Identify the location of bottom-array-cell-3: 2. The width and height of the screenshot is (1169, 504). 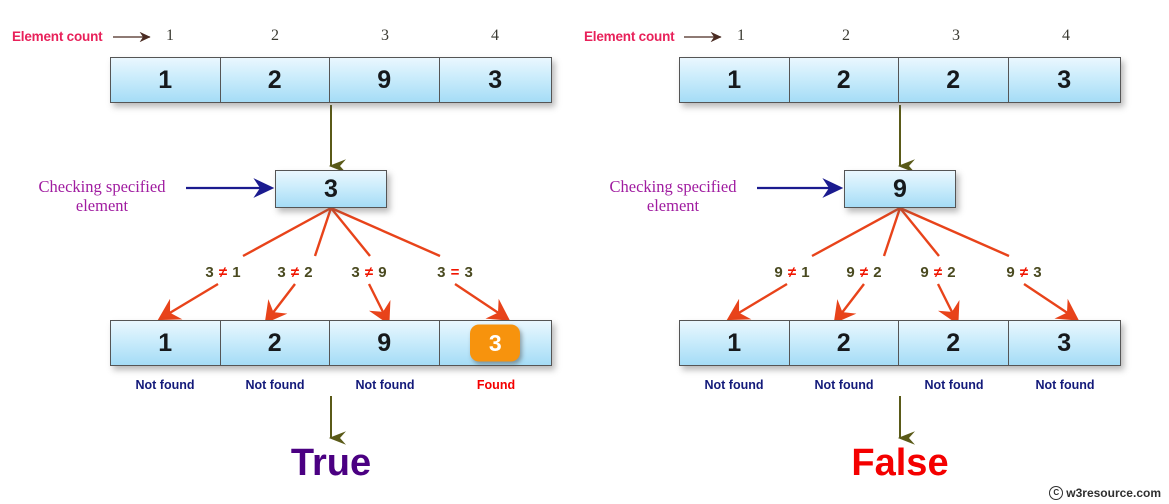
(954, 343).